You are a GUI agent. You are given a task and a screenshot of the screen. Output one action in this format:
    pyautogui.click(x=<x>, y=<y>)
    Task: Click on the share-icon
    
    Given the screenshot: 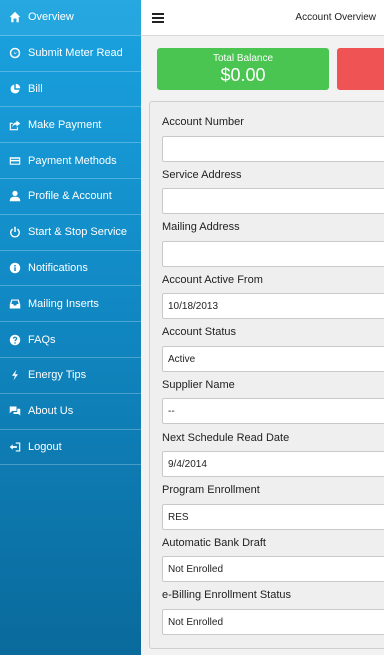 What is the action you would take?
    pyautogui.click(x=15, y=125)
    